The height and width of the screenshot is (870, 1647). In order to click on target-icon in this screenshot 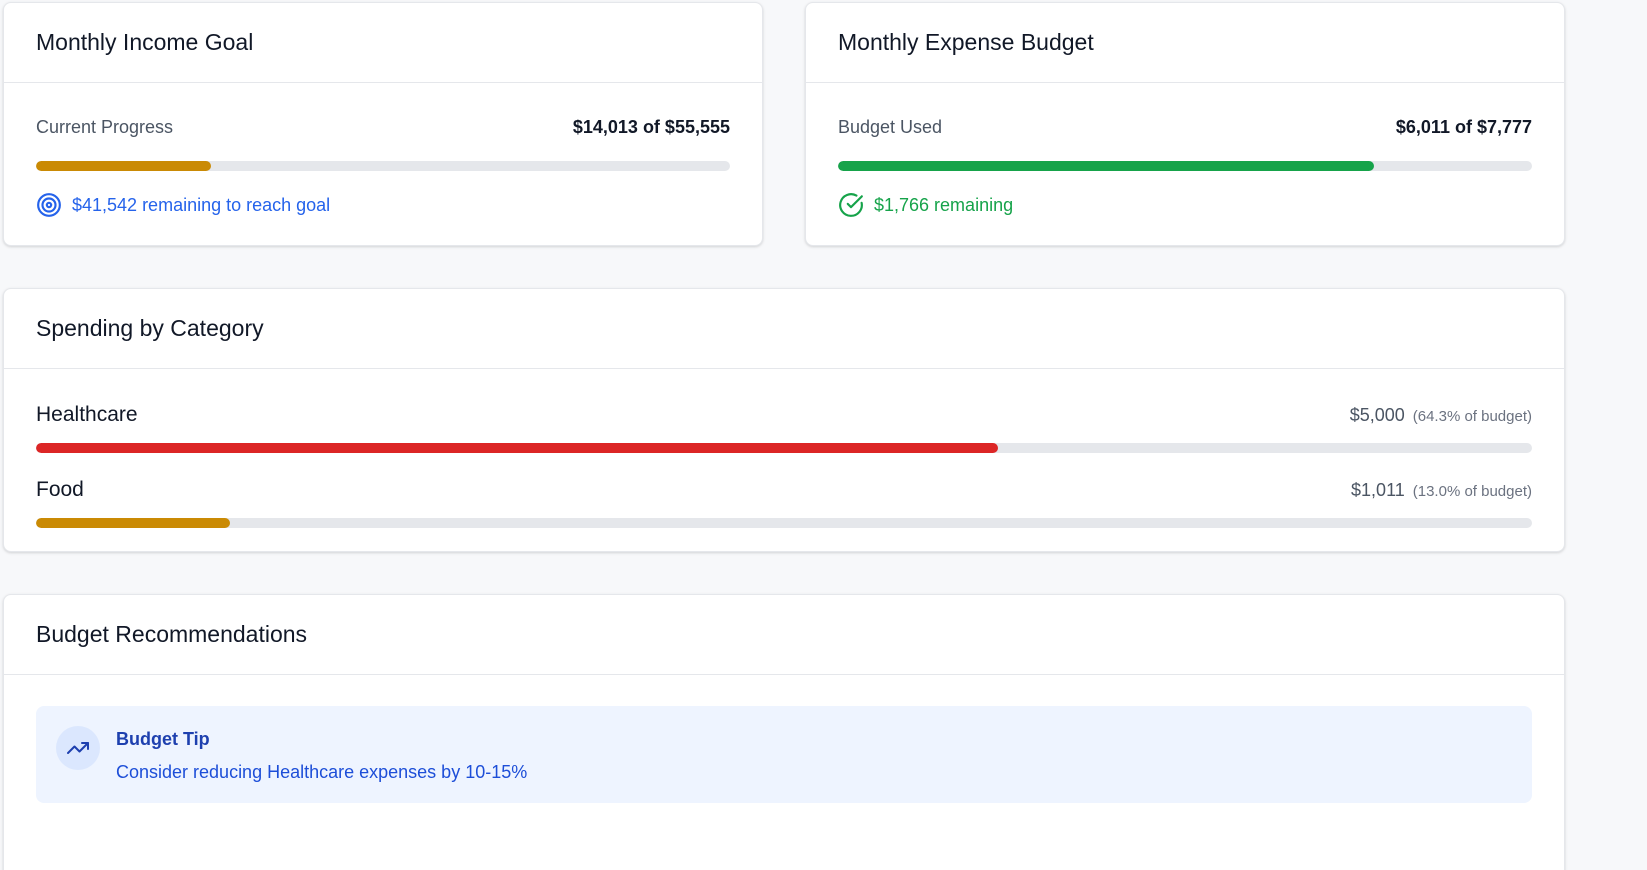, I will do `click(49, 205)`.